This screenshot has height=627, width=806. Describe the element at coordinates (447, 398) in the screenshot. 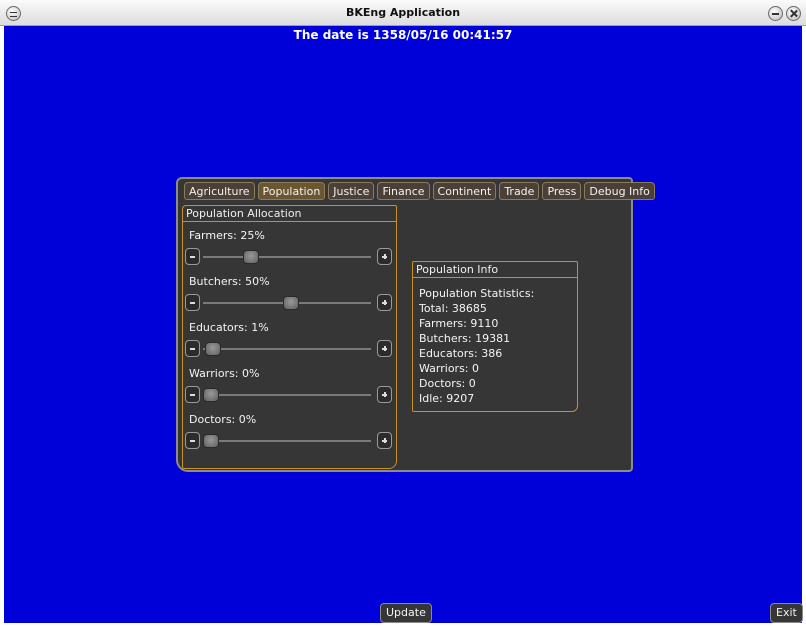

I see `info-line-idle: Idle: 9207` at that location.